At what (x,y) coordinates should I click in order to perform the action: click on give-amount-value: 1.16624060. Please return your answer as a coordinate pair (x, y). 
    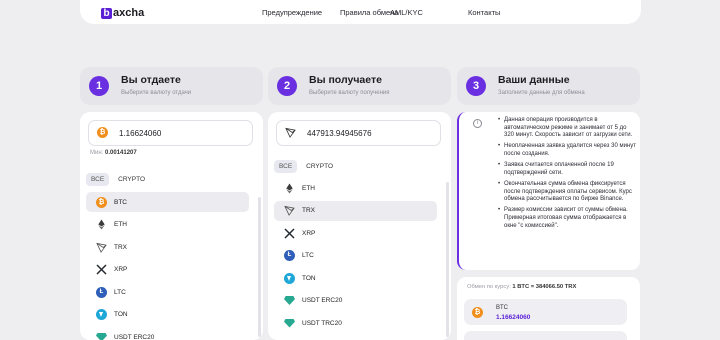
    Looking at the image, I should click on (140, 133).